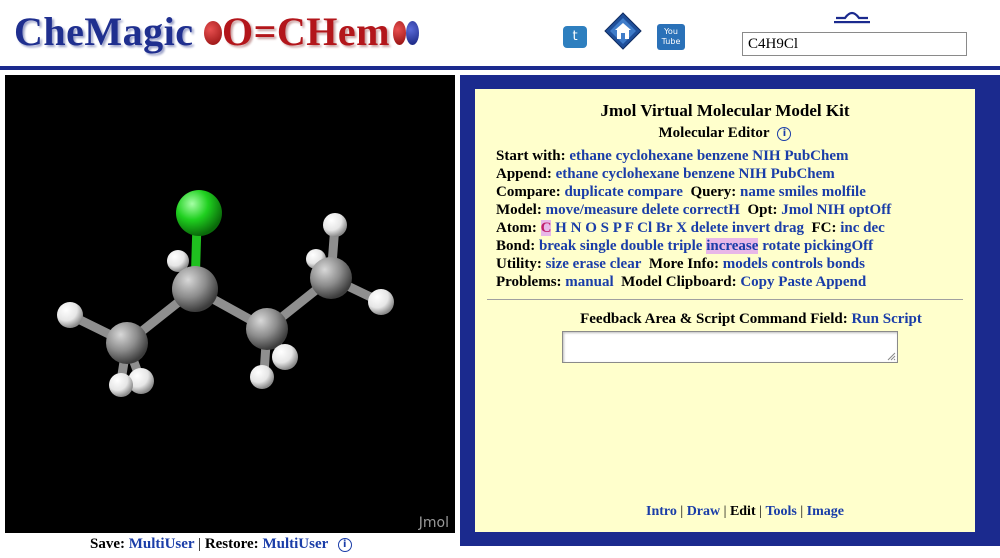  I want to click on menu-link-model-nih: NIH, so click(831, 210).